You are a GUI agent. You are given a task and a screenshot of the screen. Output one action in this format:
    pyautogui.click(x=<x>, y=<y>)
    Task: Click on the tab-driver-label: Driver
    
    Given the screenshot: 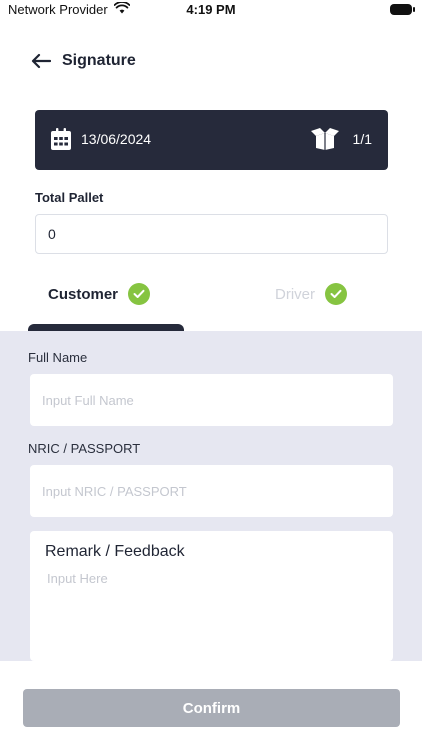 What is the action you would take?
    pyautogui.click(x=295, y=294)
    